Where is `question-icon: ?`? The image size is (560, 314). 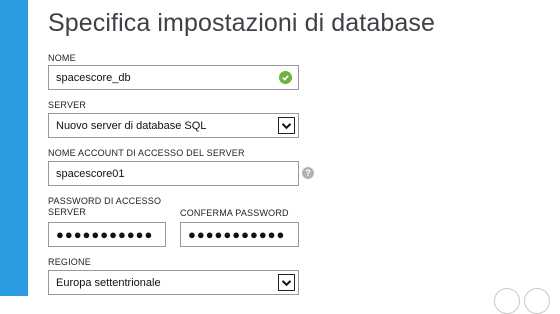
question-icon: ? is located at coordinates (308, 173).